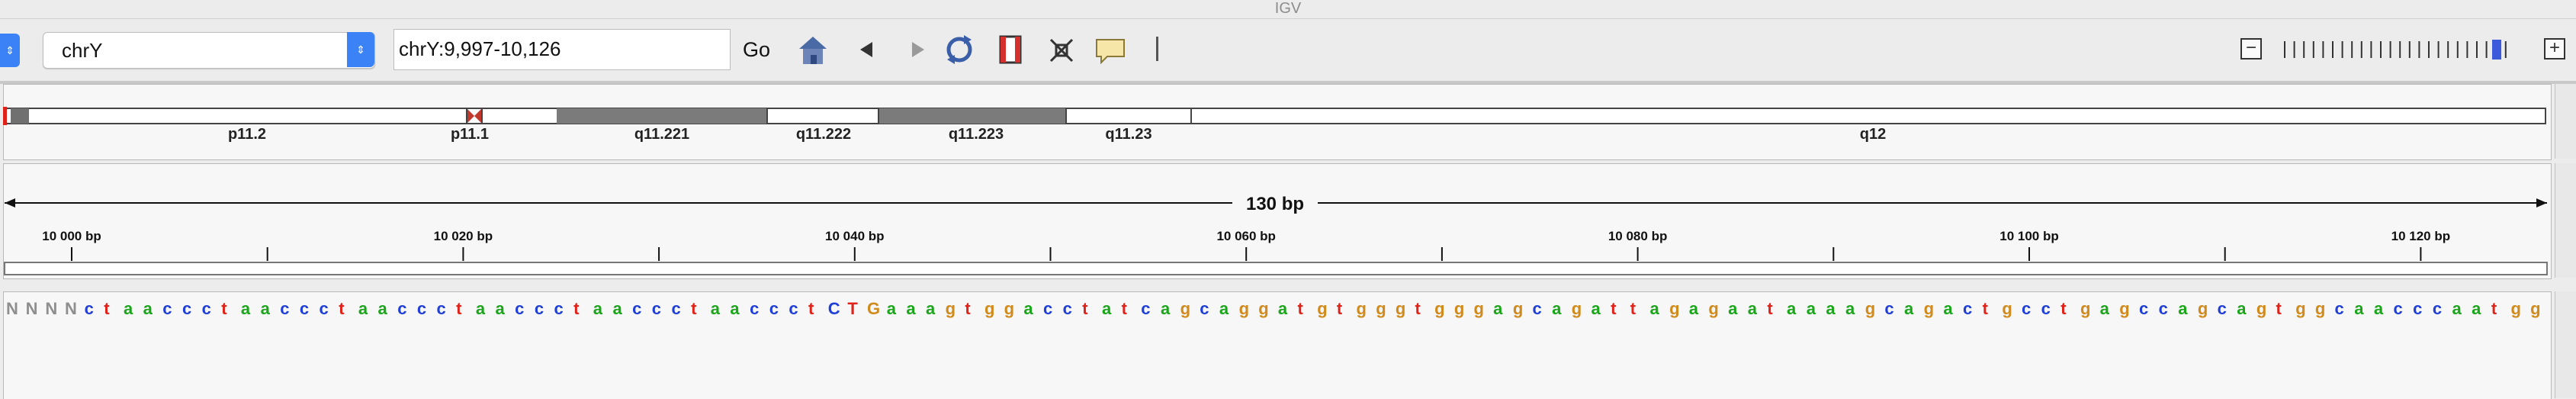  What do you see at coordinates (2029, 236) in the screenshot?
I see `ruler-tick-label: 10 100 bp` at bounding box center [2029, 236].